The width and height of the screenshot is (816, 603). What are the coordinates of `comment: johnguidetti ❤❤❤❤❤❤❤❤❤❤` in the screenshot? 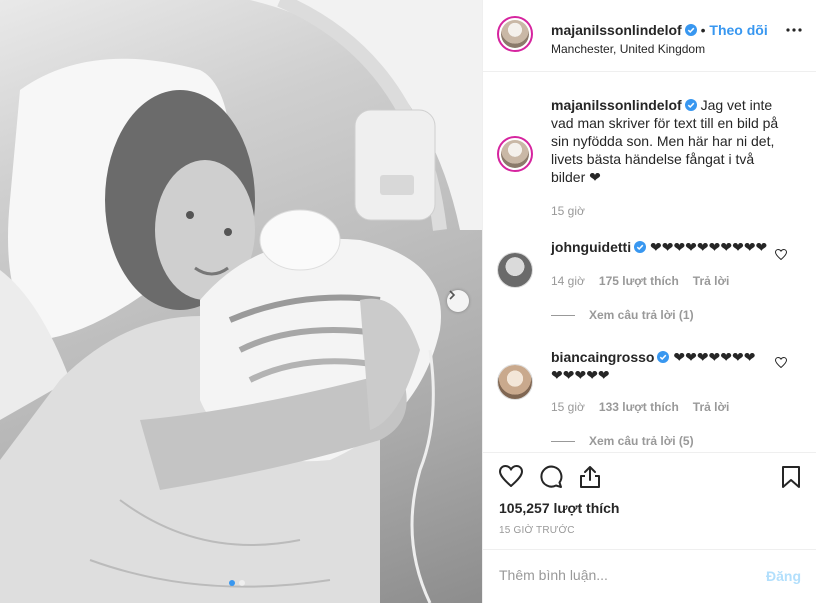 It's located at (661, 247).